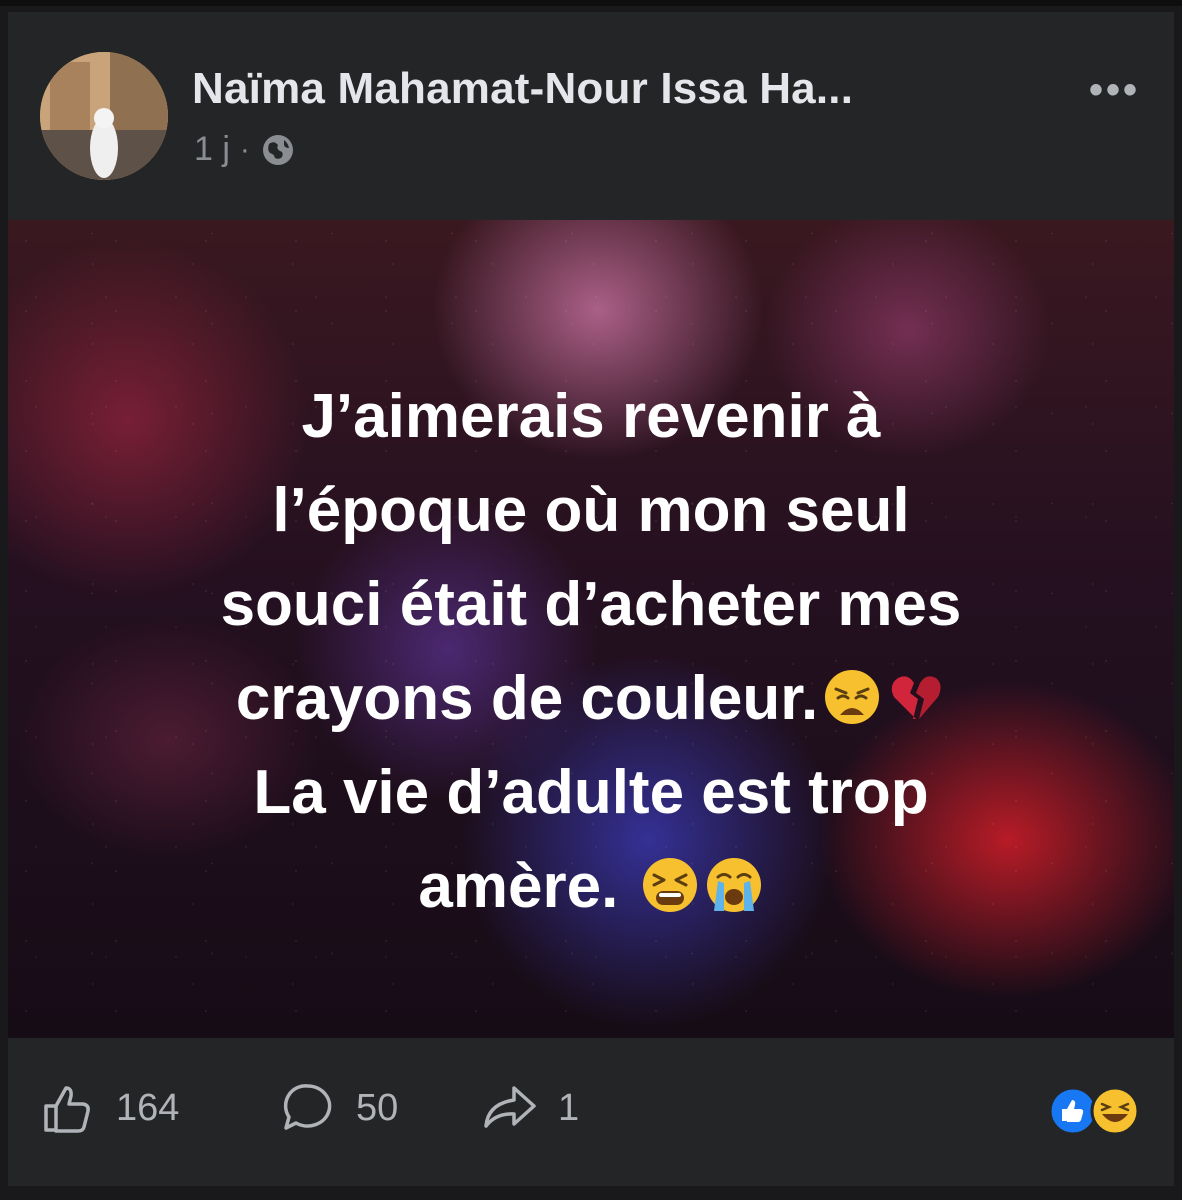  Describe the element at coordinates (338, 1108) in the screenshot. I see `comment-button: 50` at that location.